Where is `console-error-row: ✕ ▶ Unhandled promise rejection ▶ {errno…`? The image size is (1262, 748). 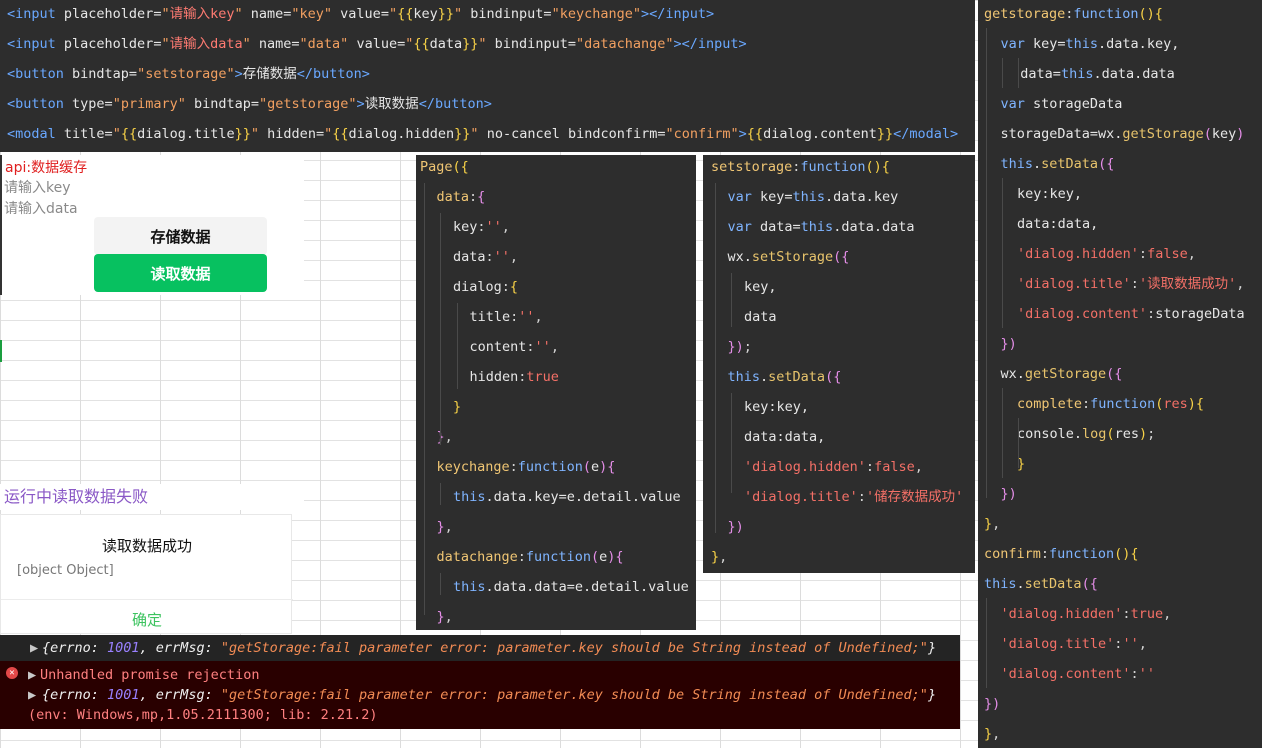 console-error-row: ✕ ▶ Unhandled promise rejection ▶ {errno… is located at coordinates (480, 695).